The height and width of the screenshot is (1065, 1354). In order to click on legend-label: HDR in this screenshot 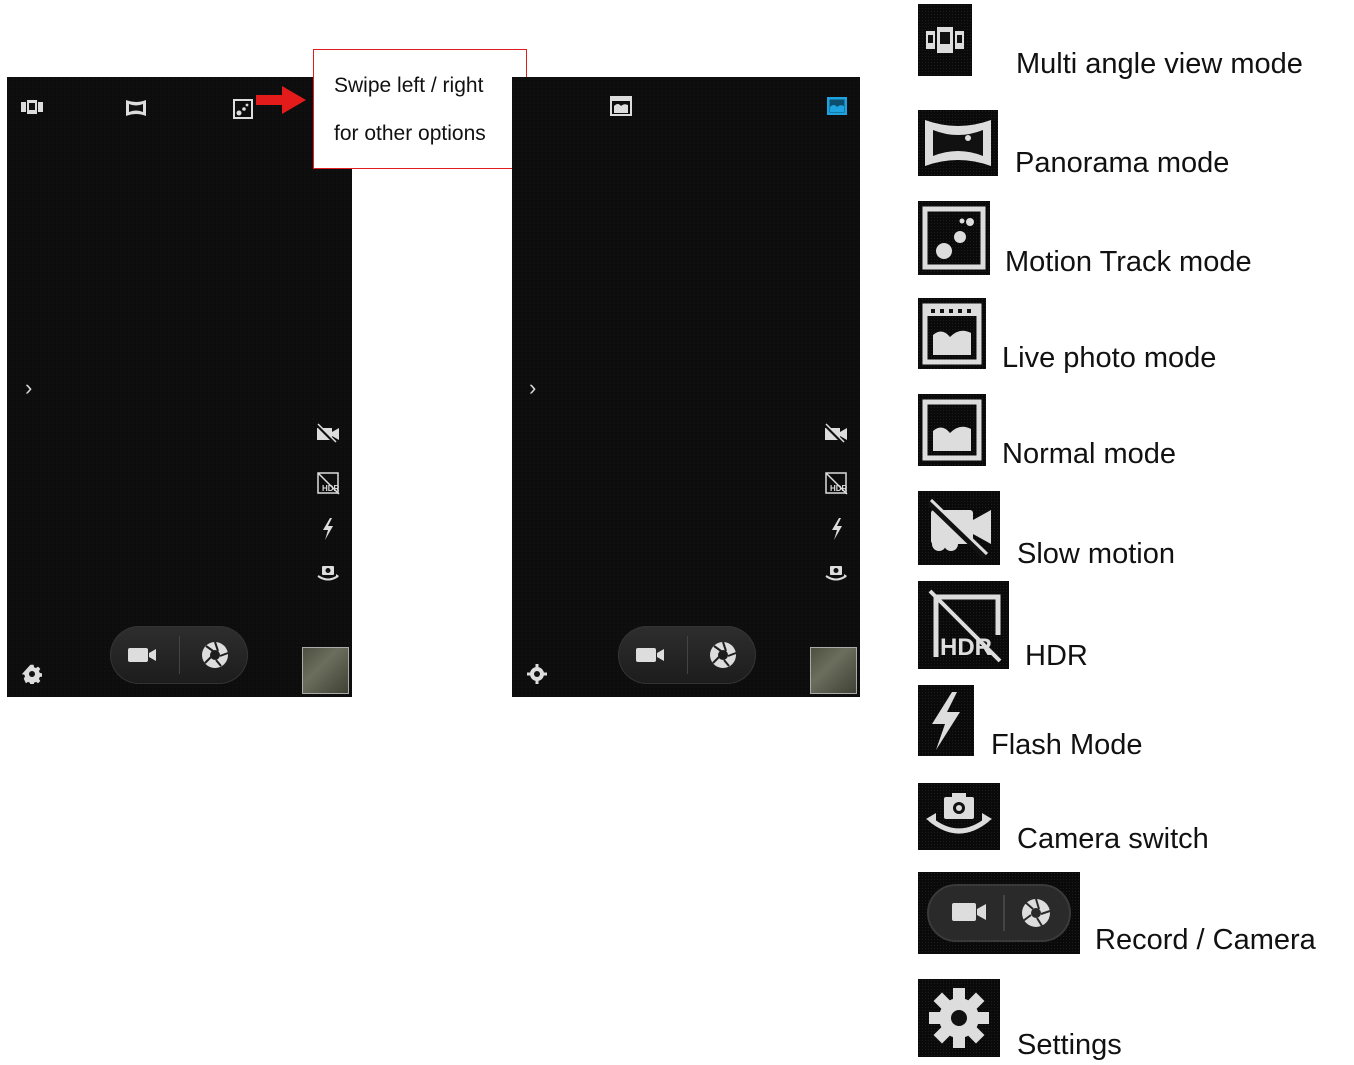, I will do `click(1056, 656)`.